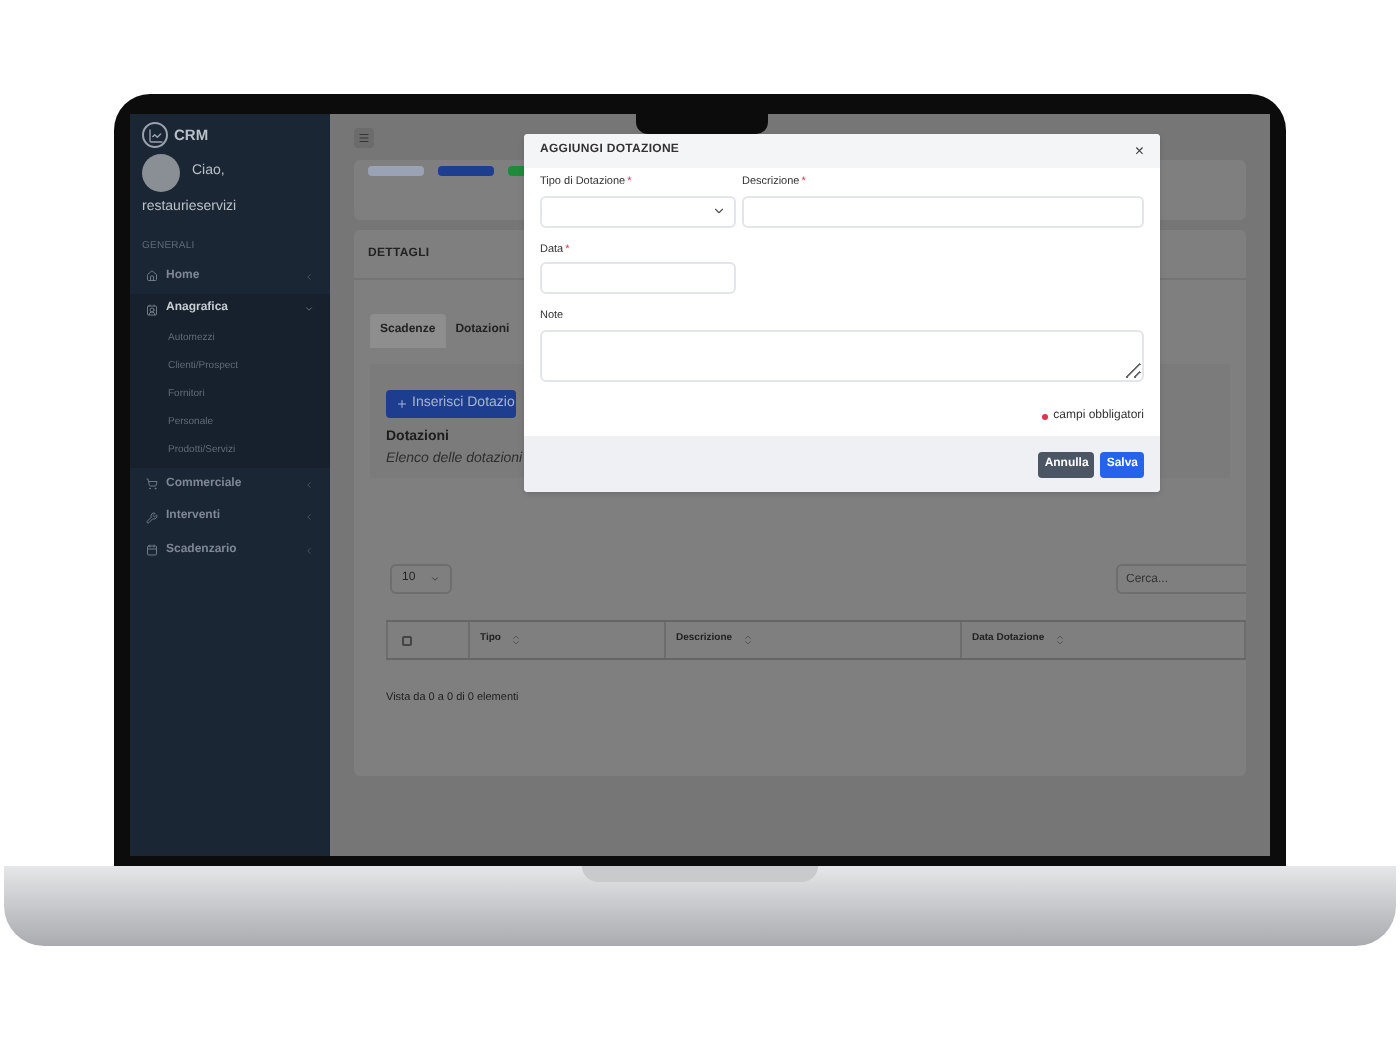 The width and height of the screenshot is (1400, 1050). Describe the element at coordinates (702, 124) in the screenshot. I see `camera-notch` at that location.